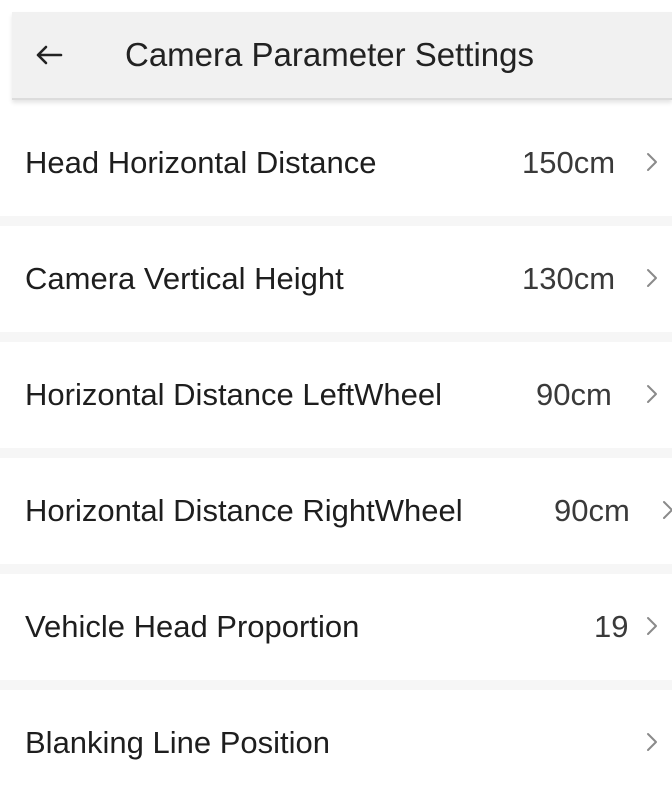  Describe the element at coordinates (184, 278) in the screenshot. I see `setting-label: Camera Vertical Height` at that location.